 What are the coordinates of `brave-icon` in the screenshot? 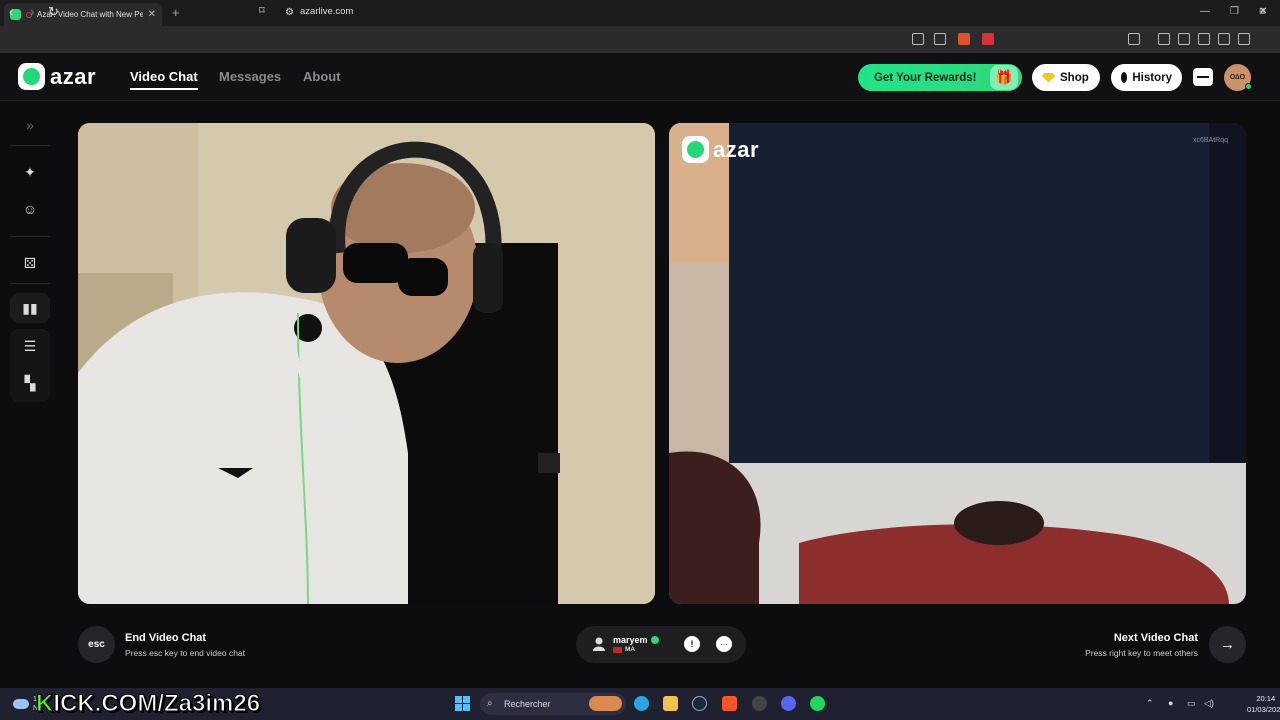 It's located at (729, 703).